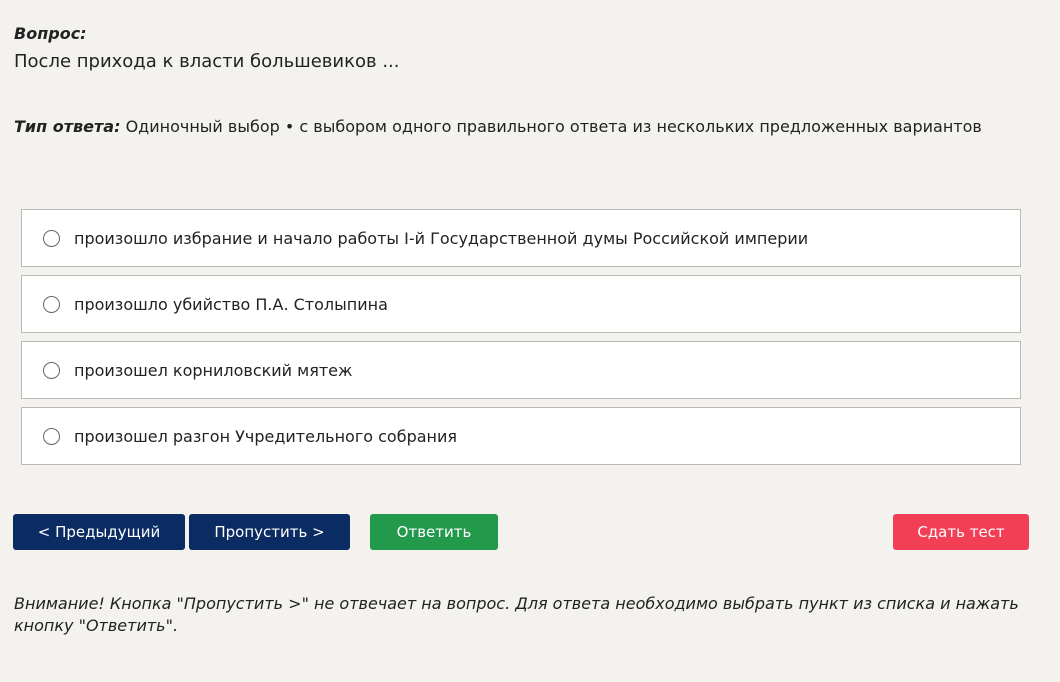 This screenshot has height=682, width=1060. What do you see at coordinates (434, 532) in the screenshot?
I see `answer-button: Ответить` at bounding box center [434, 532].